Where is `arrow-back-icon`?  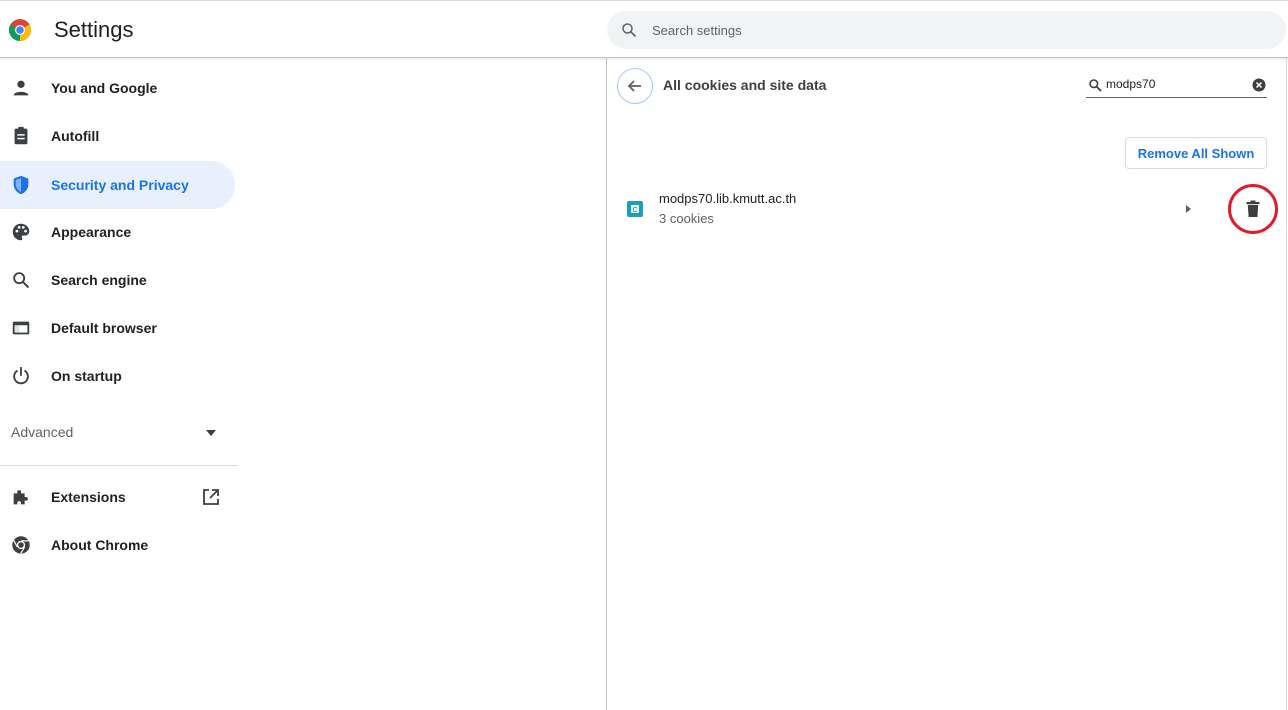
arrow-back-icon is located at coordinates (634, 86).